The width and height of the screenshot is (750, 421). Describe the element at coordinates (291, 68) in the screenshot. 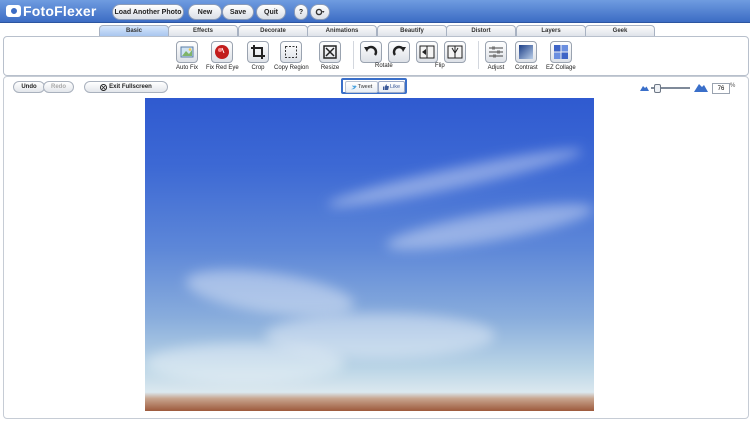

I see `copy-region-label: Copy Region` at that location.